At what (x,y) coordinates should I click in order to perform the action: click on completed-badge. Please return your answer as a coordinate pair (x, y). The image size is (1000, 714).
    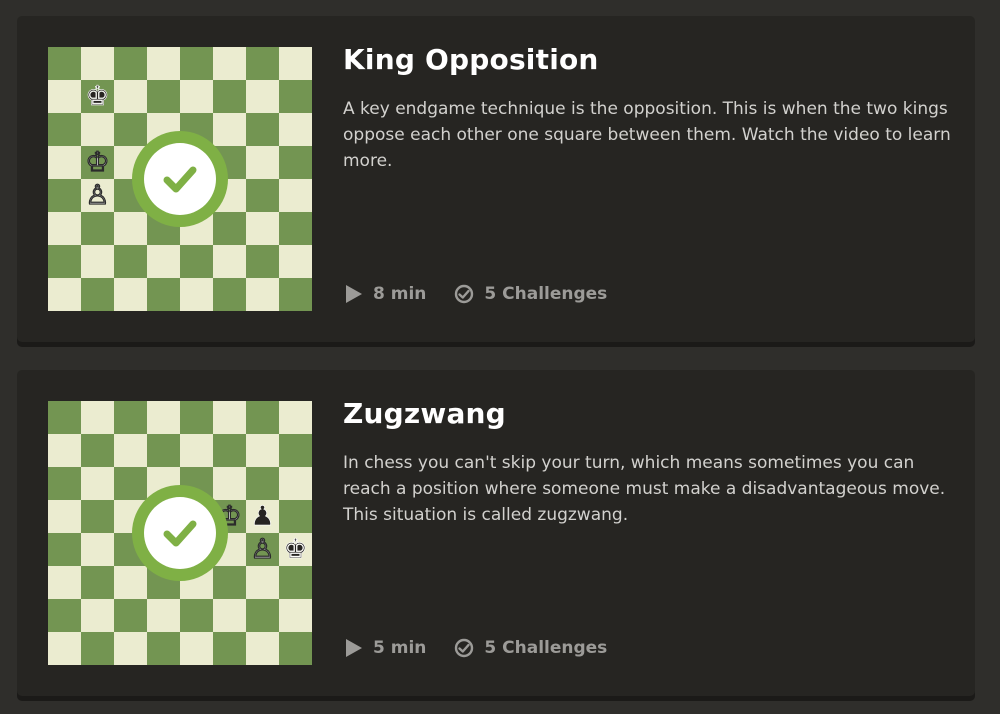
    Looking at the image, I should click on (180, 533).